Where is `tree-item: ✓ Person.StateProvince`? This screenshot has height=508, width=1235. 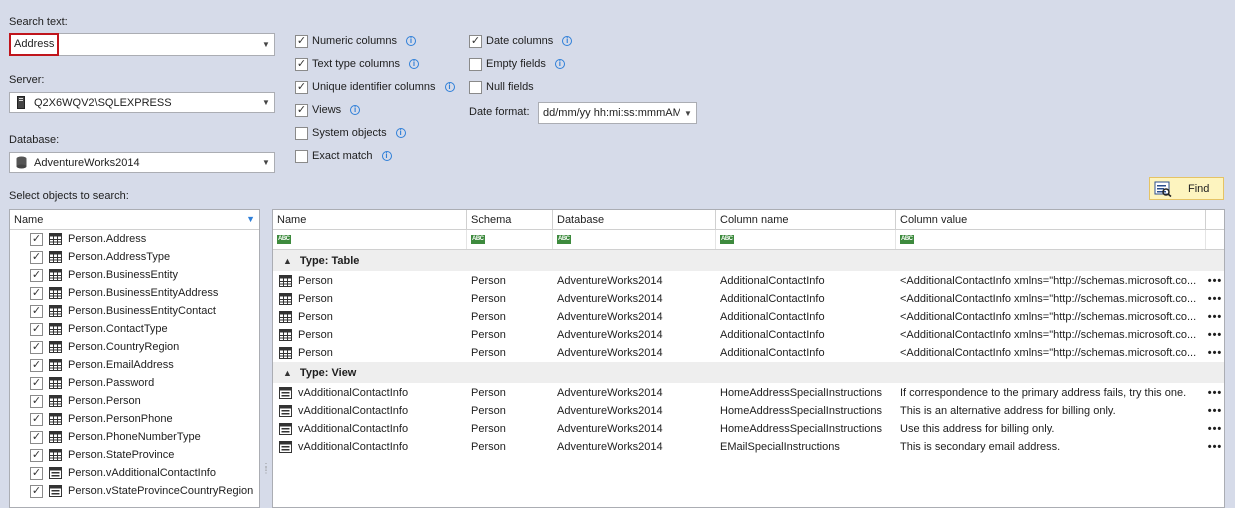
tree-item: ✓ Person.StateProvince is located at coordinates (134, 455).